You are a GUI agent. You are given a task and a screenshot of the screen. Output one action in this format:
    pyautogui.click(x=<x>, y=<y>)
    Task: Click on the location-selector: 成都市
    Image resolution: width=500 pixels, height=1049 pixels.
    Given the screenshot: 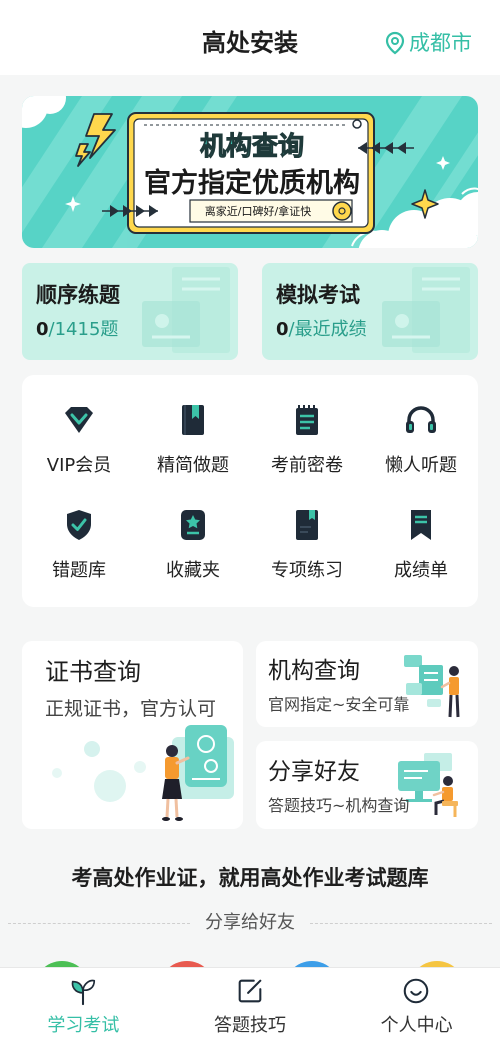 What is the action you would take?
    pyautogui.click(x=428, y=43)
    